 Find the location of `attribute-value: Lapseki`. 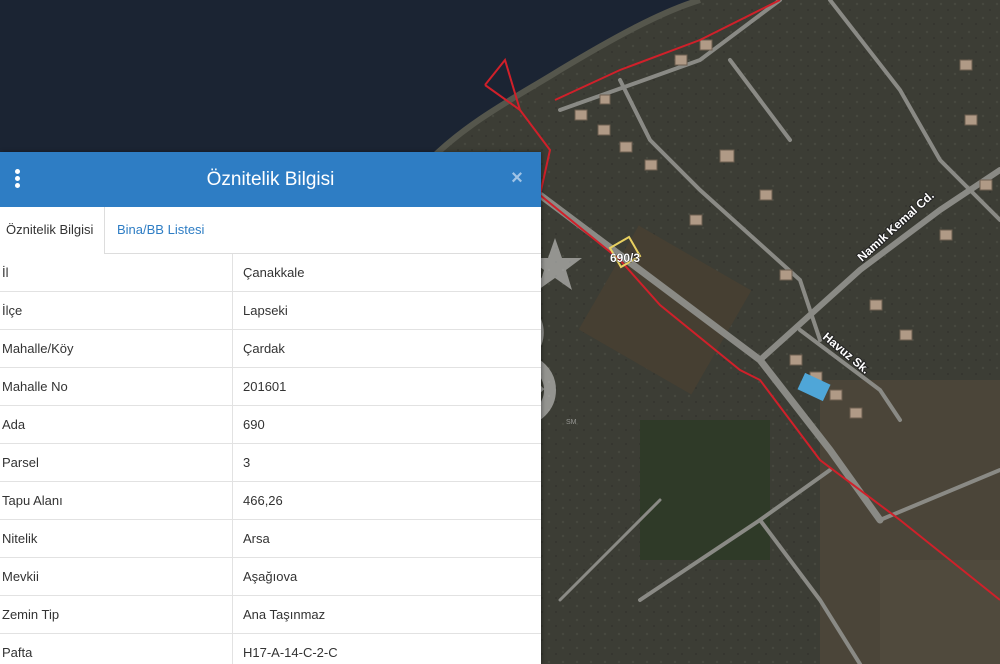

attribute-value: Lapseki is located at coordinates (386, 310).